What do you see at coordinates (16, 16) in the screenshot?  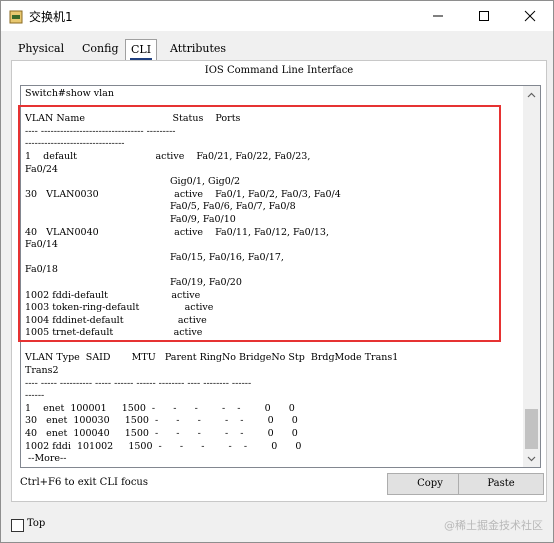 I see `switch-app-icon` at bounding box center [16, 16].